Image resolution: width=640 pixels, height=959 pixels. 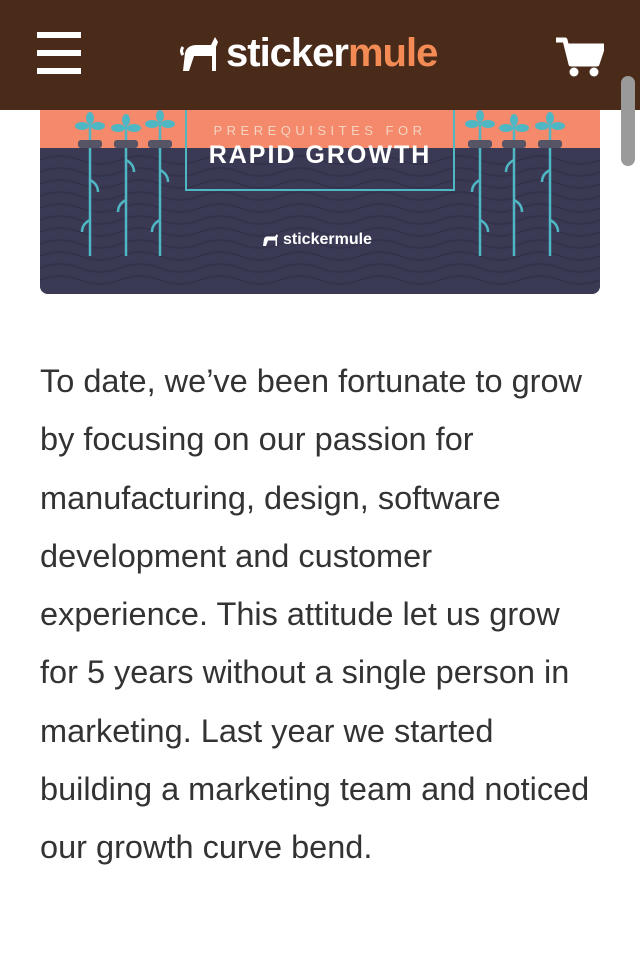 I want to click on banner-brand-label: stickermule, so click(x=327, y=239).